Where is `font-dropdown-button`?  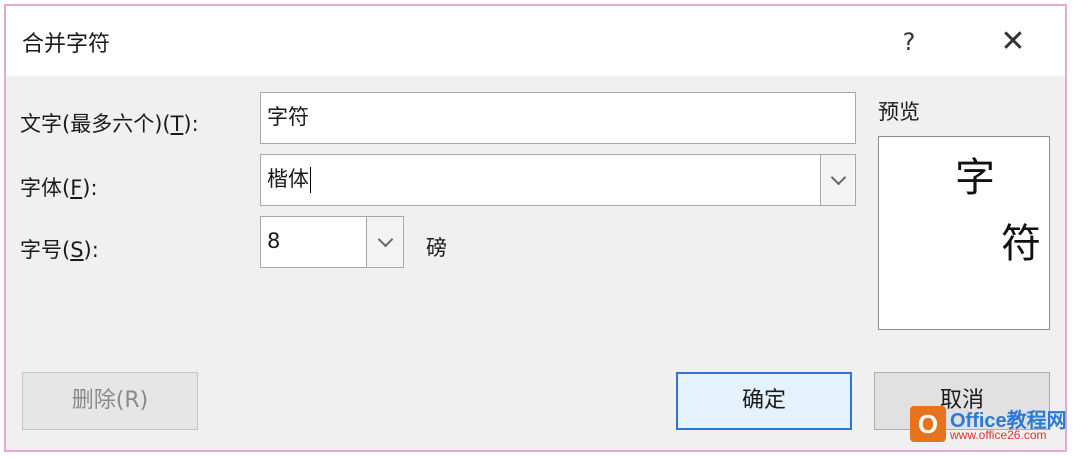
font-dropdown-button is located at coordinates (837, 180).